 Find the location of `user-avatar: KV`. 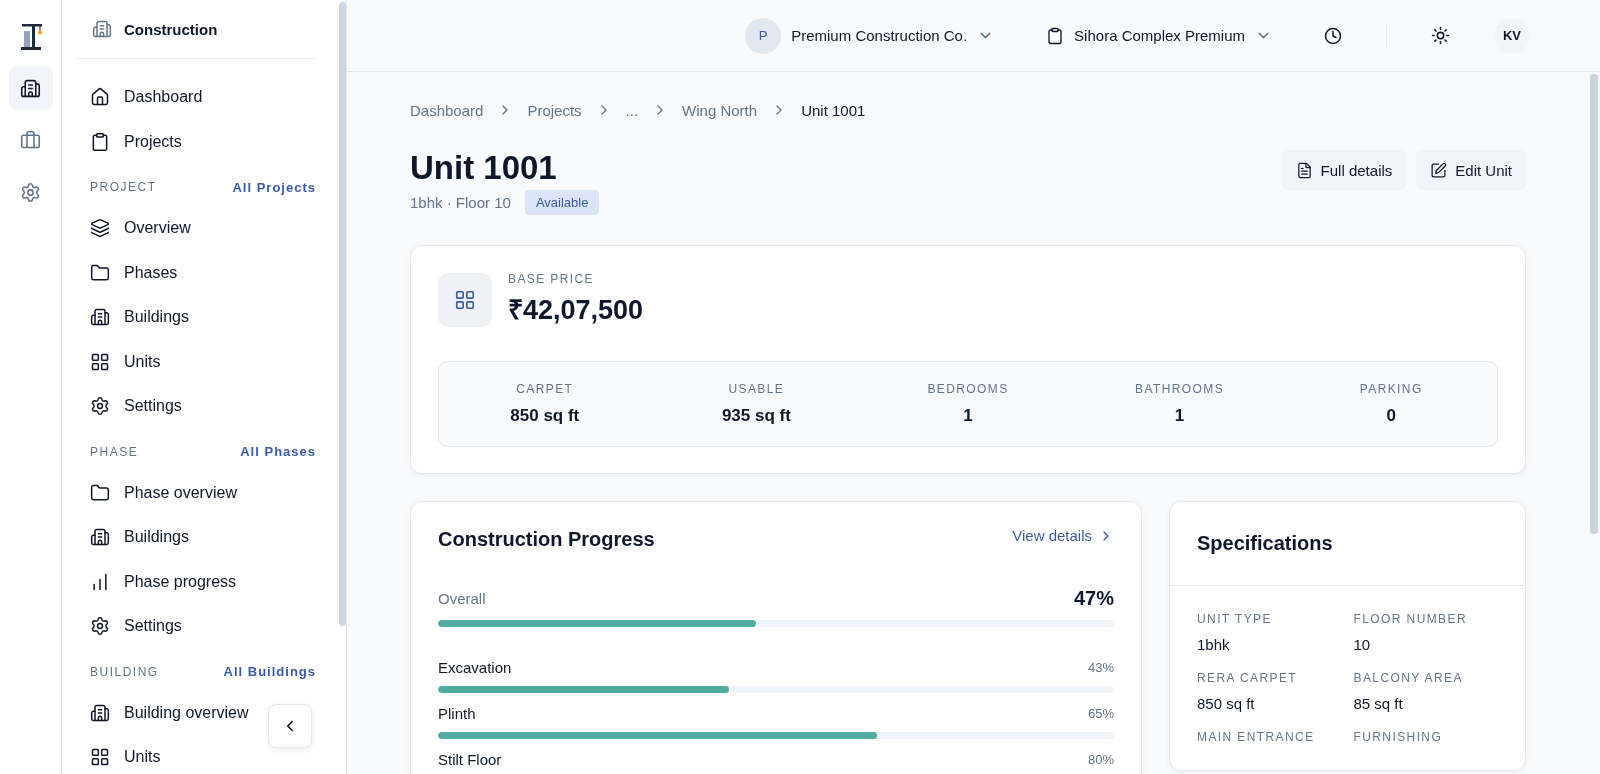

user-avatar: KV is located at coordinates (1512, 35).